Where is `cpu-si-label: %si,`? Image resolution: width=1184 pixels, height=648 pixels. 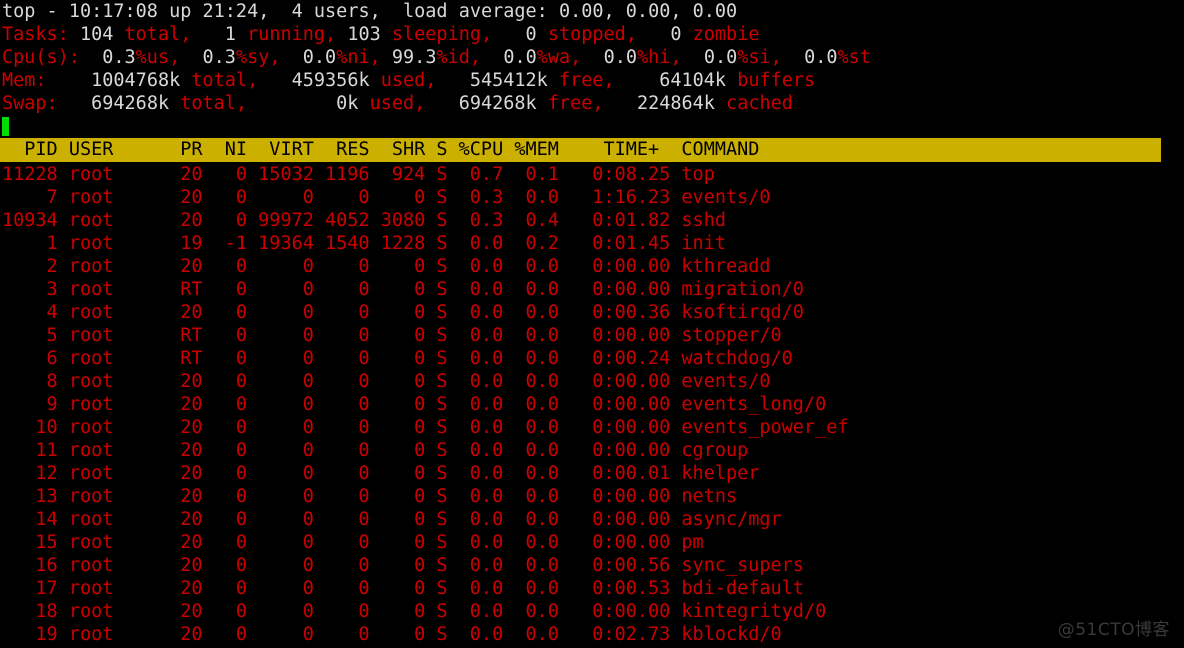 cpu-si-label: %si, is located at coordinates (759, 57).